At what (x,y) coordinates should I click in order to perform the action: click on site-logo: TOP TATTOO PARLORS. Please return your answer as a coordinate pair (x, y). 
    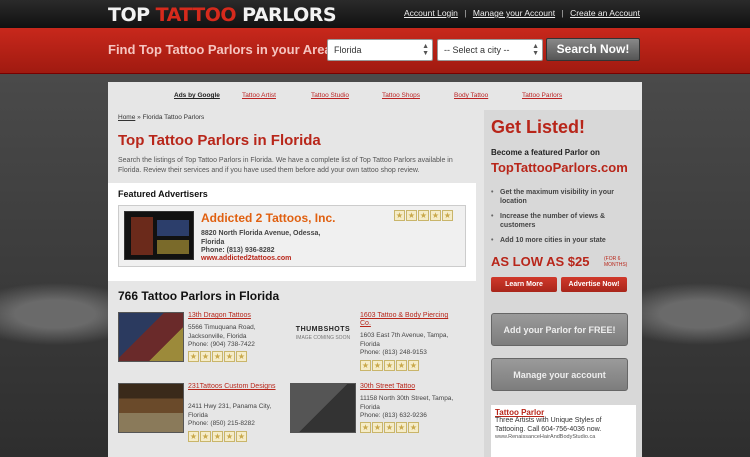
    Looking at the image, I should click on (222, 15).